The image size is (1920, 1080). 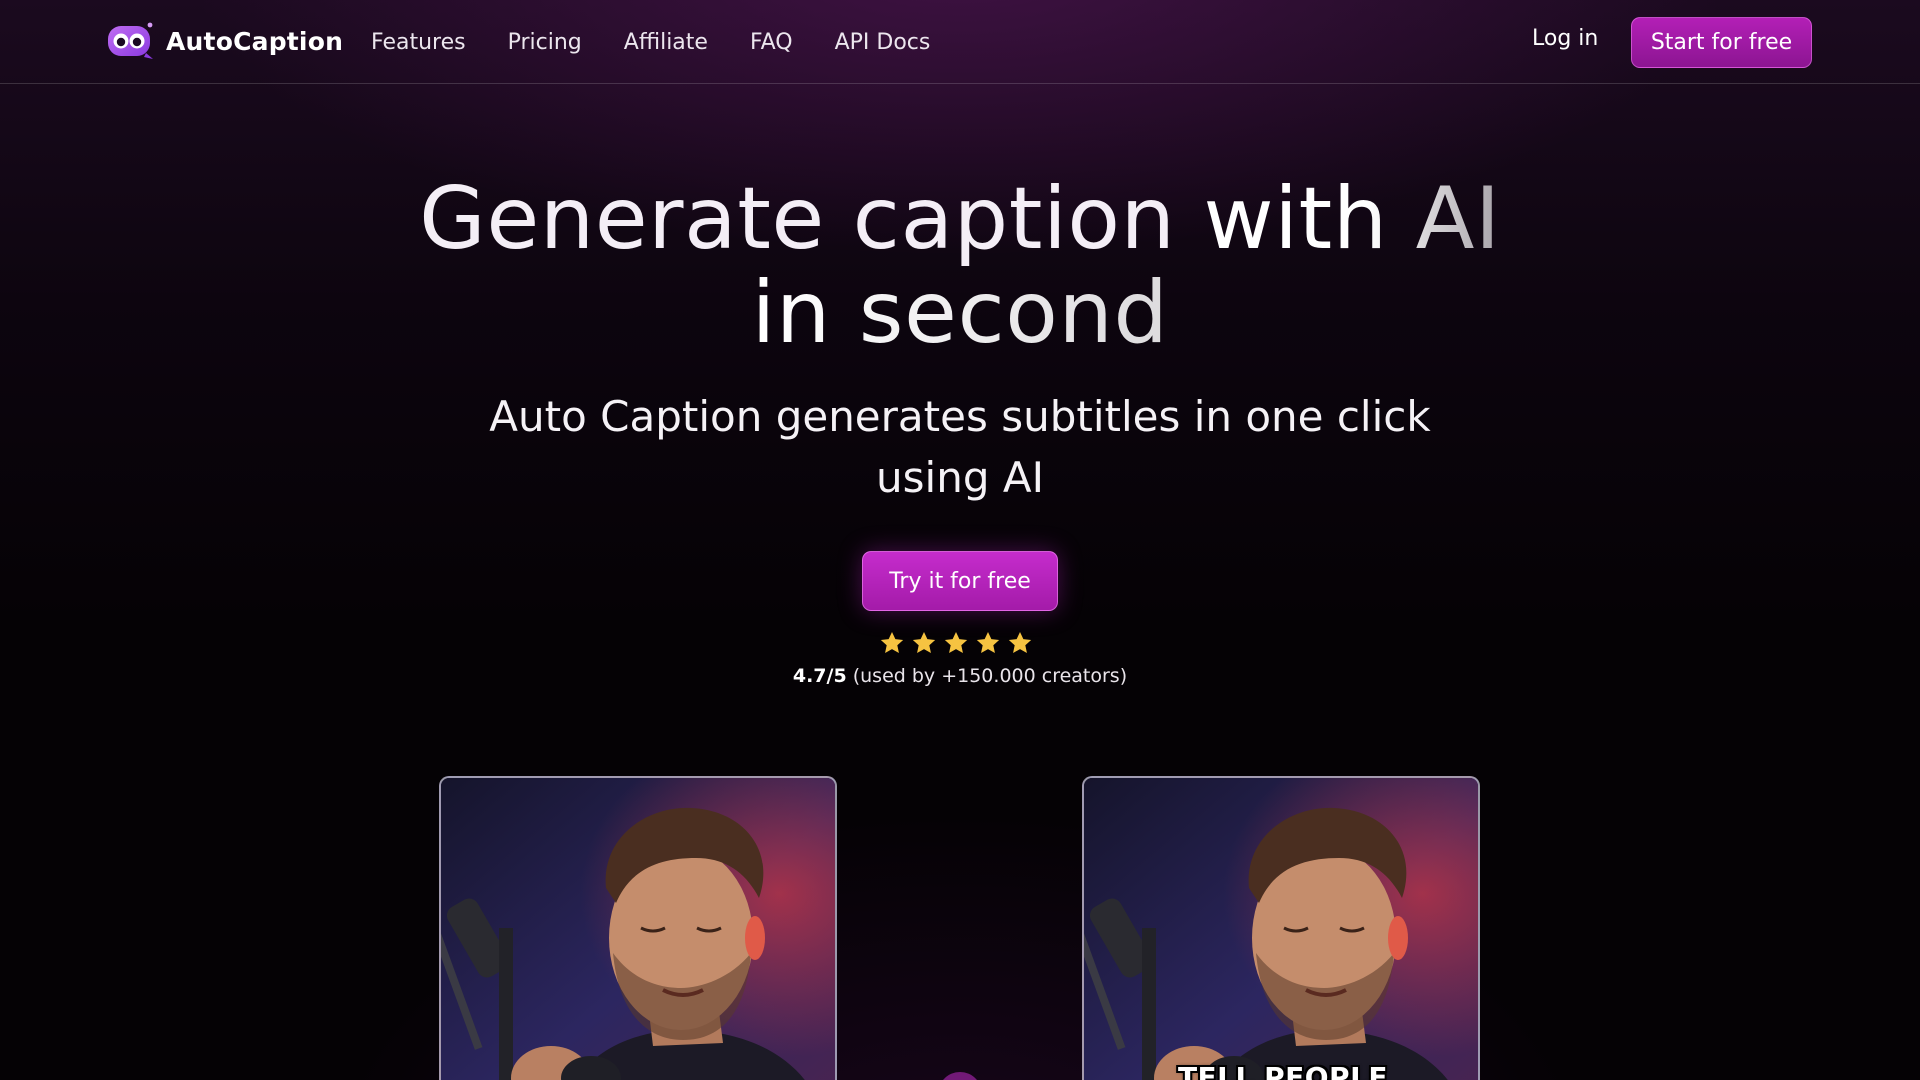 I want to click on login-link: Log in, so click(x=1565, y=38).